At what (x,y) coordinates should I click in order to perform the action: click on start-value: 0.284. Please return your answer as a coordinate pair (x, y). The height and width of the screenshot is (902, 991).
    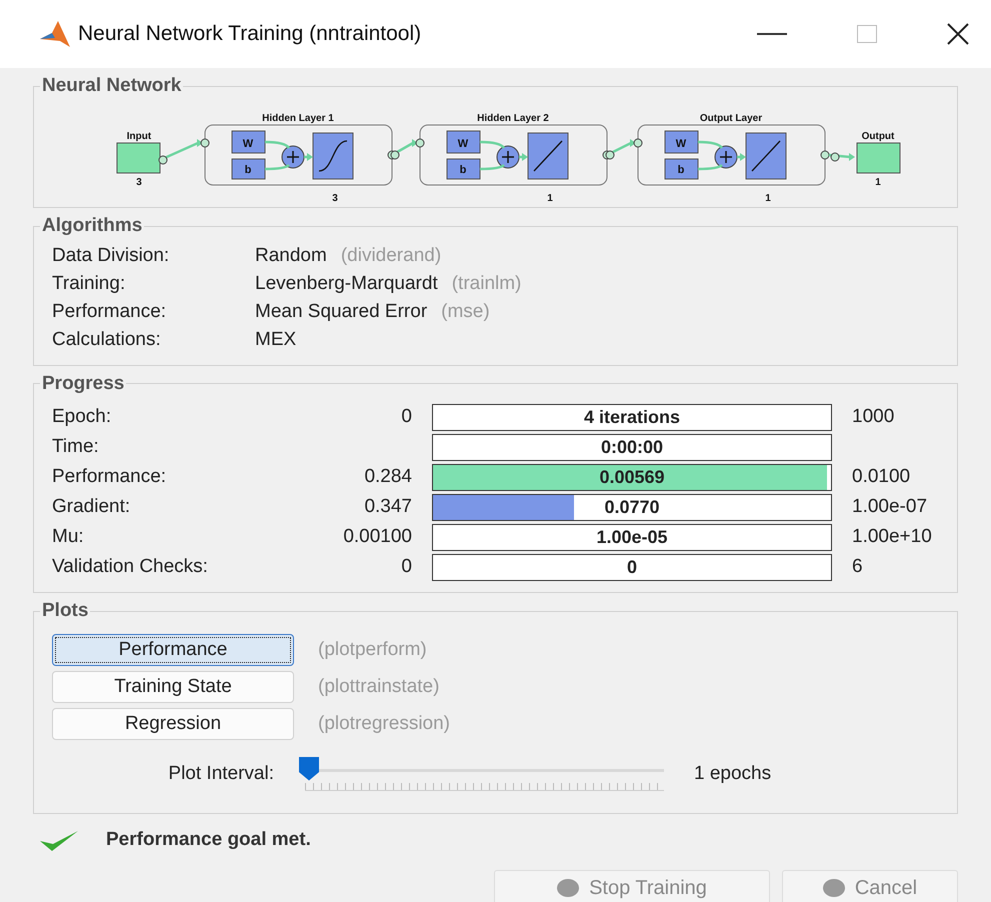
    Looking at the image, I should click on (387, 476).